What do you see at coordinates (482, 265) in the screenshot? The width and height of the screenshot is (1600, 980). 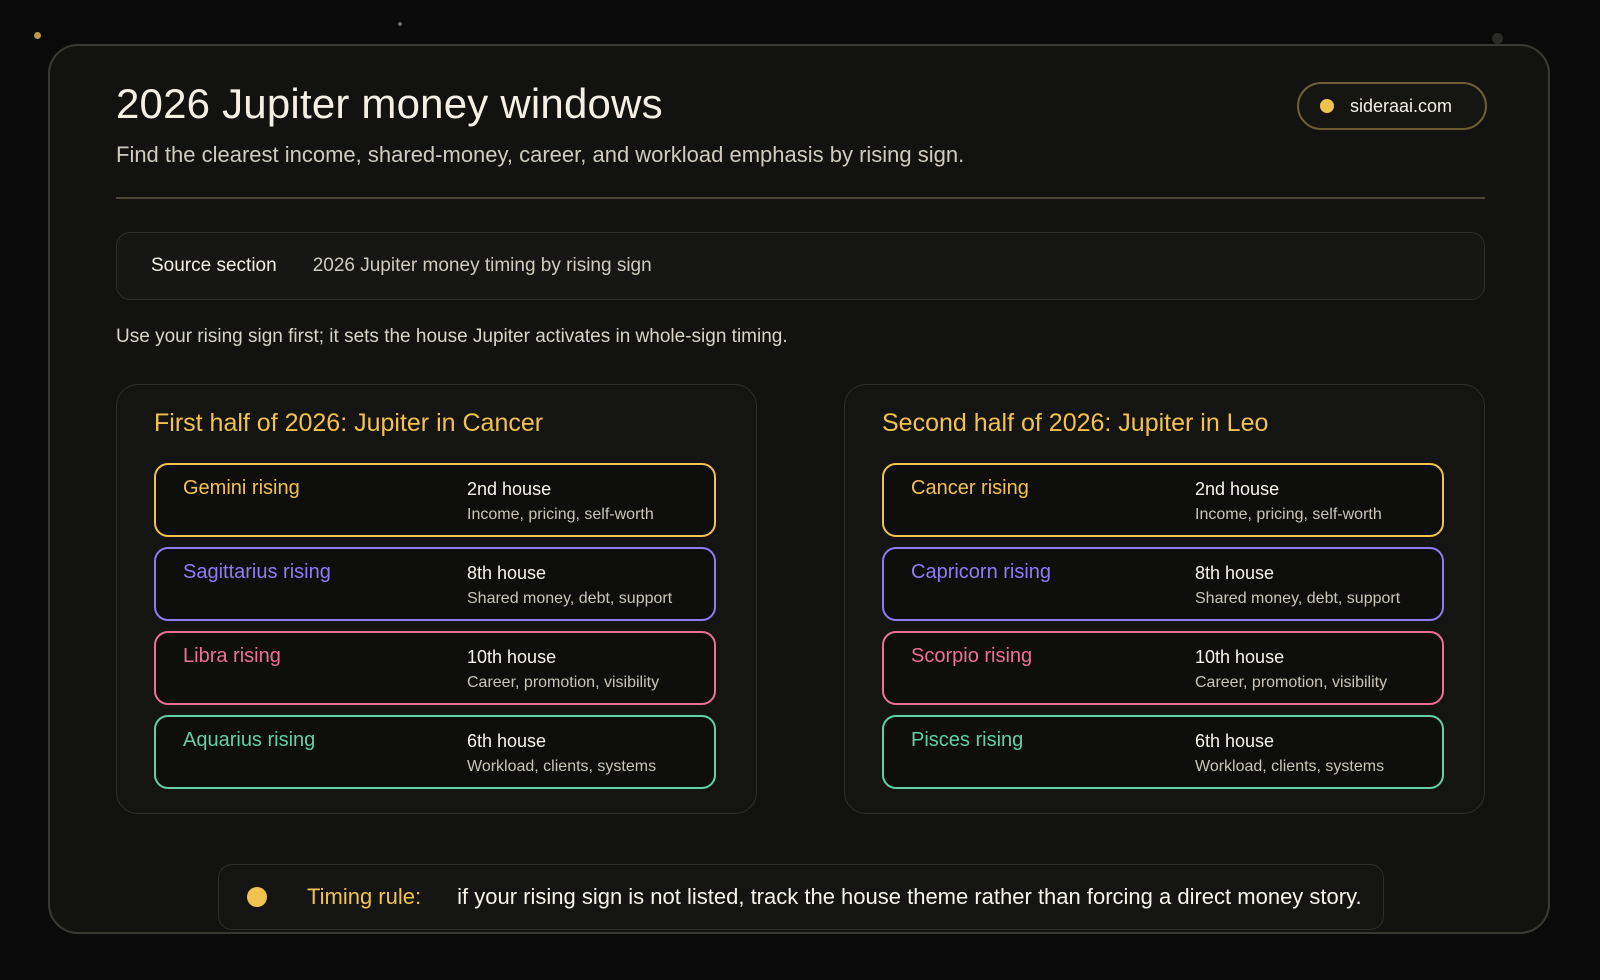 I see `source-value: 2026 Jupiter money timing by rising sign` at bounding box center [482, 265].